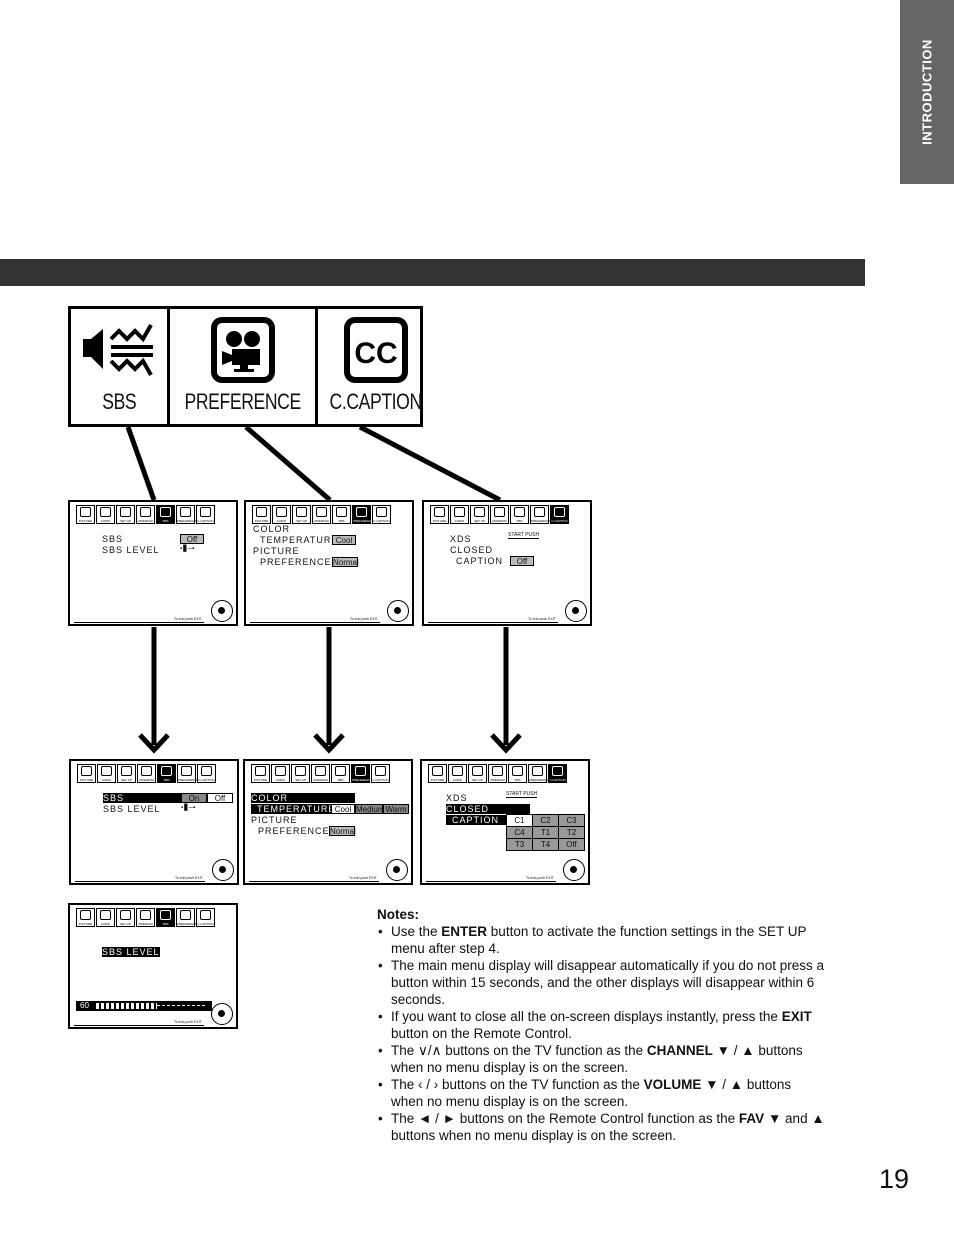 The height and width of the screenshot is (1235, 954). I want to click on preference-row: PREFERENCE, so click(296, 562).